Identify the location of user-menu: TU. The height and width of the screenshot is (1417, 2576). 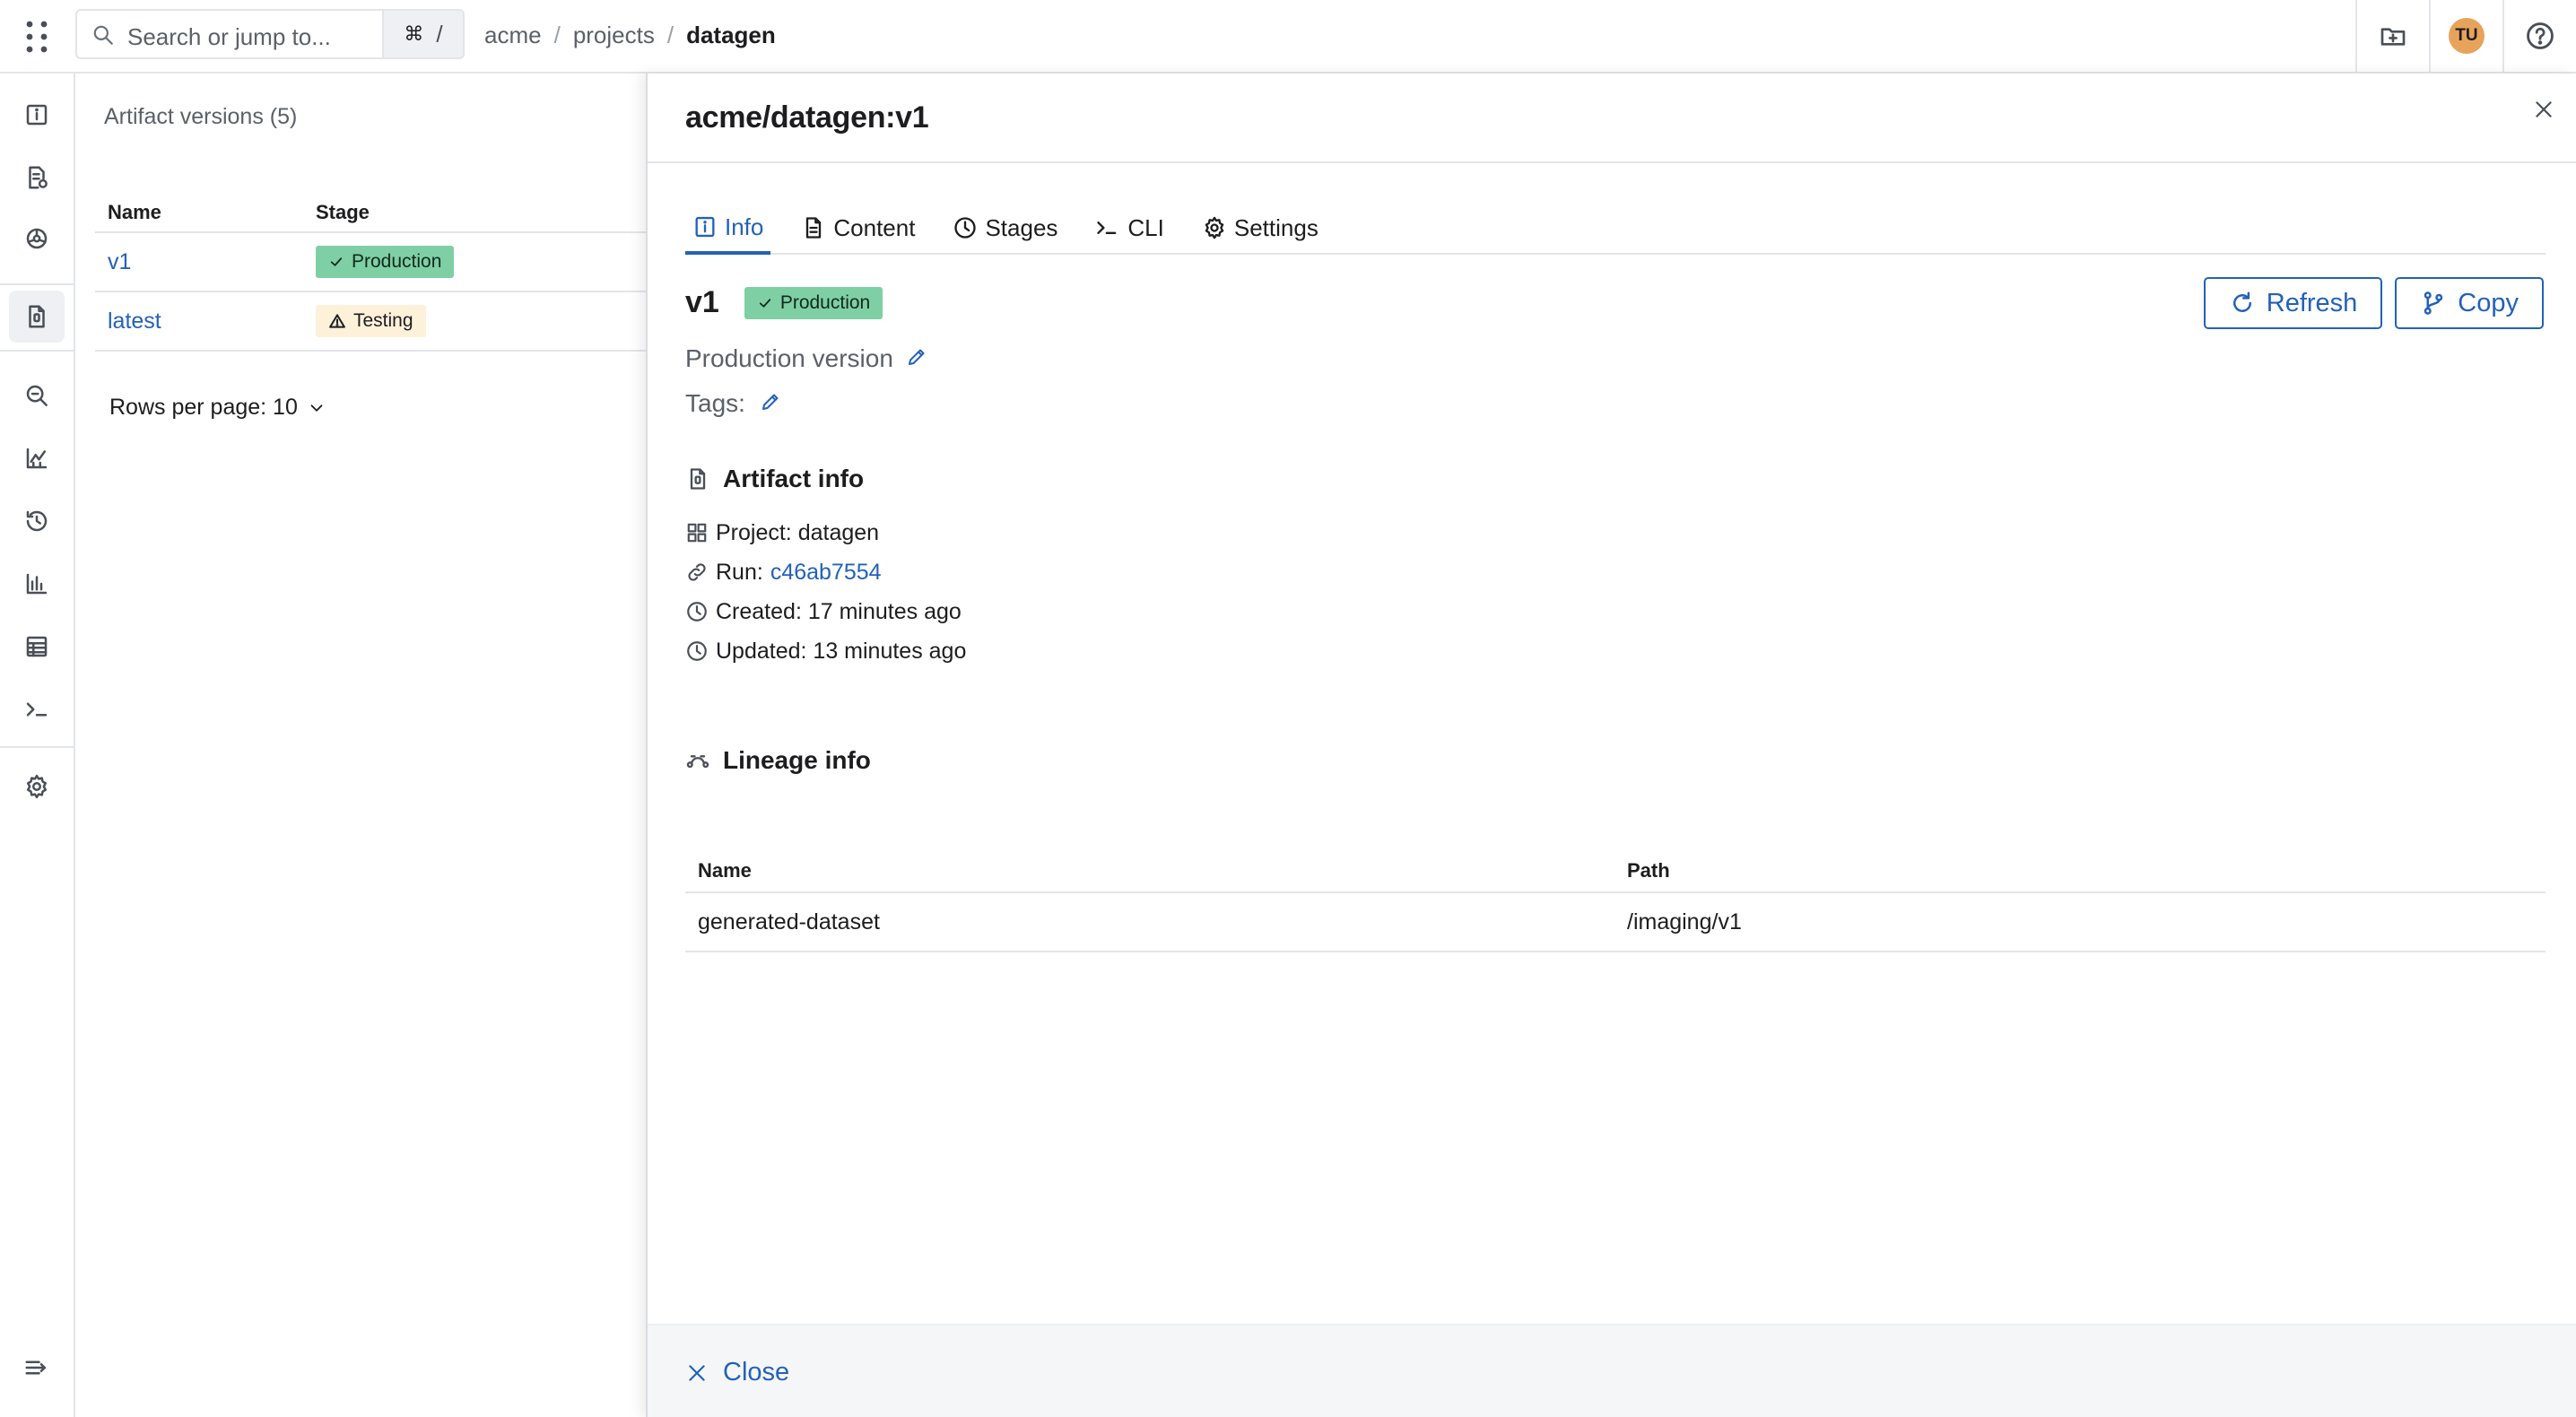
(2466, 36).